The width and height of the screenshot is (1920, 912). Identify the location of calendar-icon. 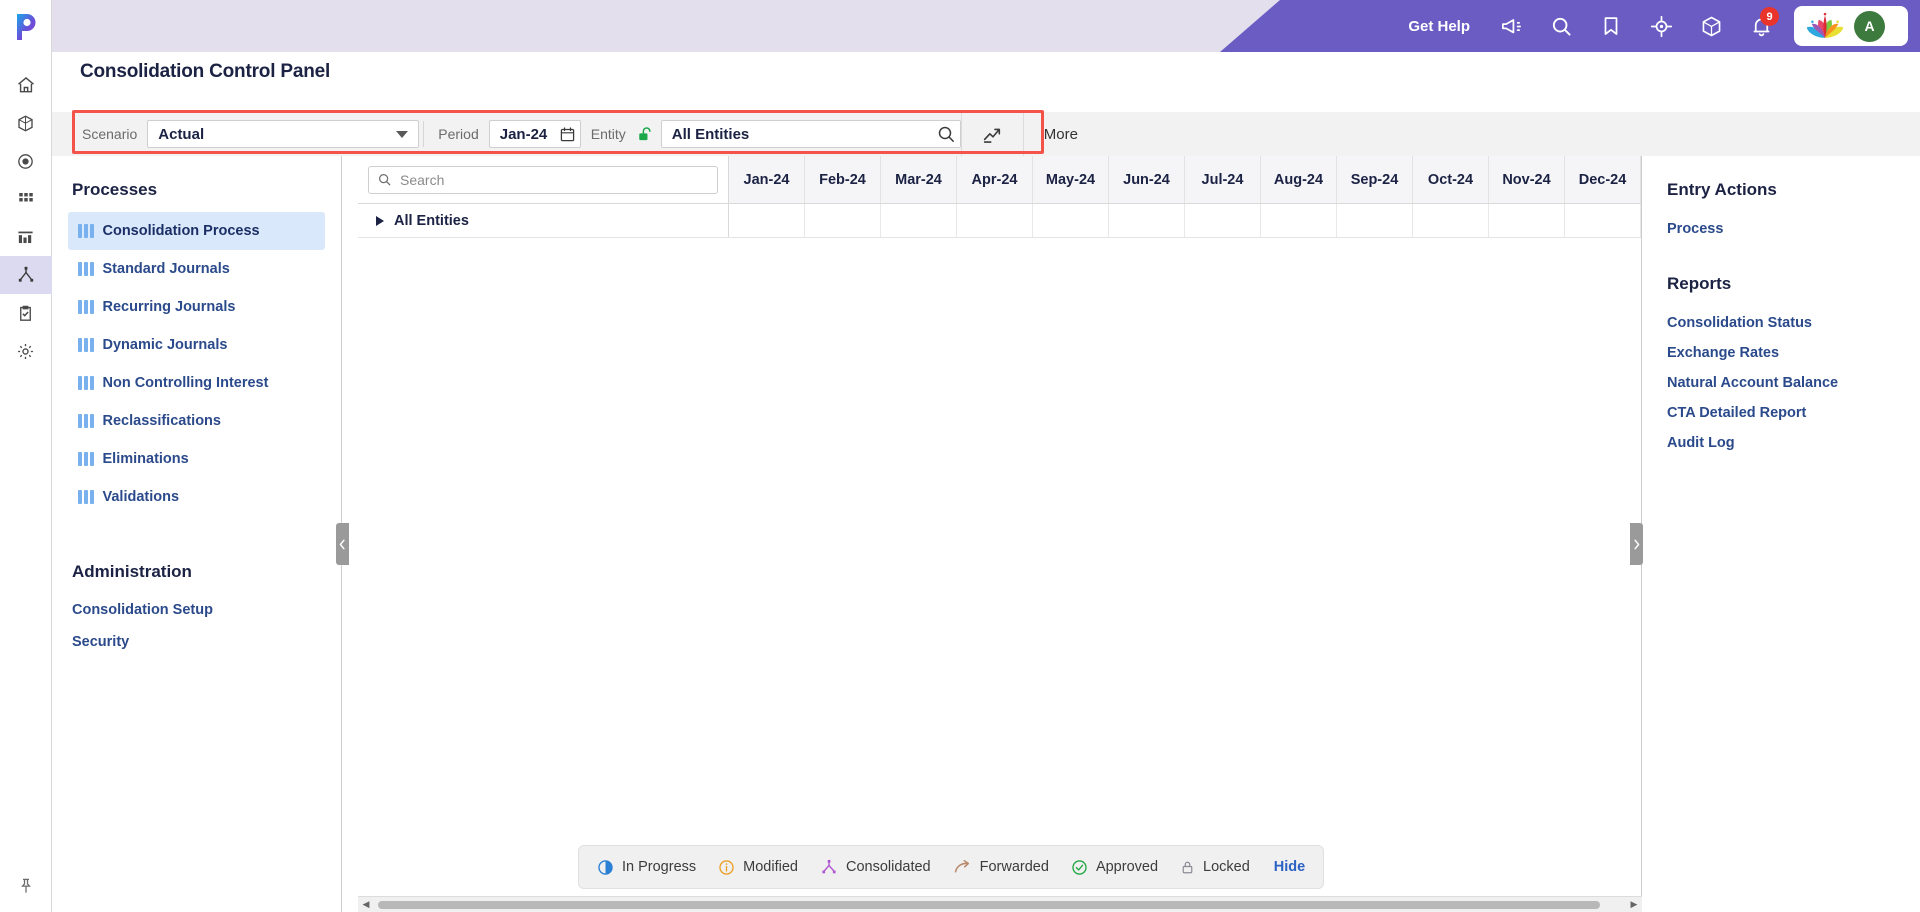
(567, 134).